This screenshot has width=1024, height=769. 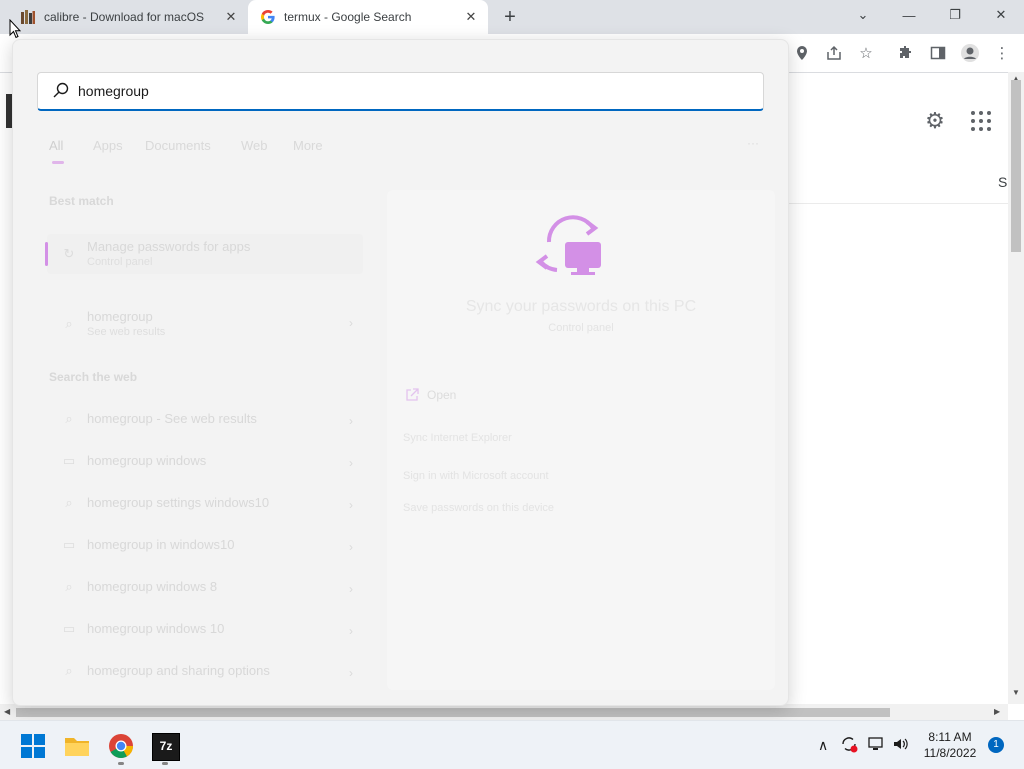 What do you see at coordinates (178, 670) in the screenshot?
I see `web-result-text: homegroup and sharing options` at bounding box center [178, 670].